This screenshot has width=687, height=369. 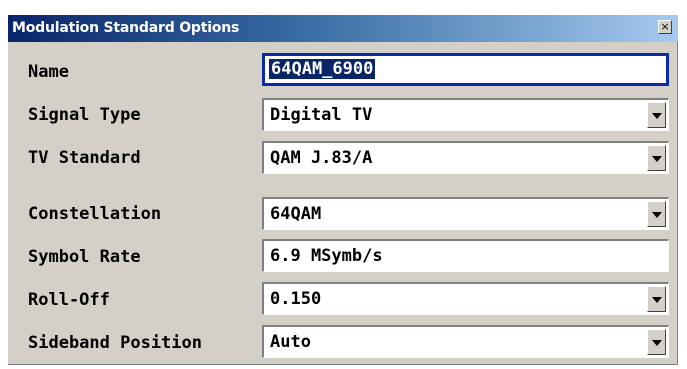 I want to click on close-icon: ×, so click(x=665, y=26).